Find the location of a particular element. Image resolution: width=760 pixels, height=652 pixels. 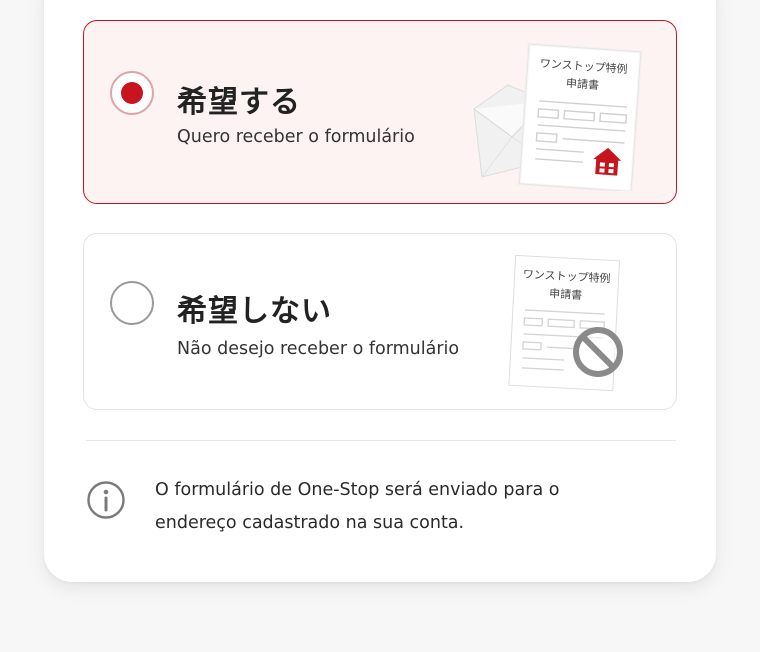

radio-dot is located at coordinates (132, 93).